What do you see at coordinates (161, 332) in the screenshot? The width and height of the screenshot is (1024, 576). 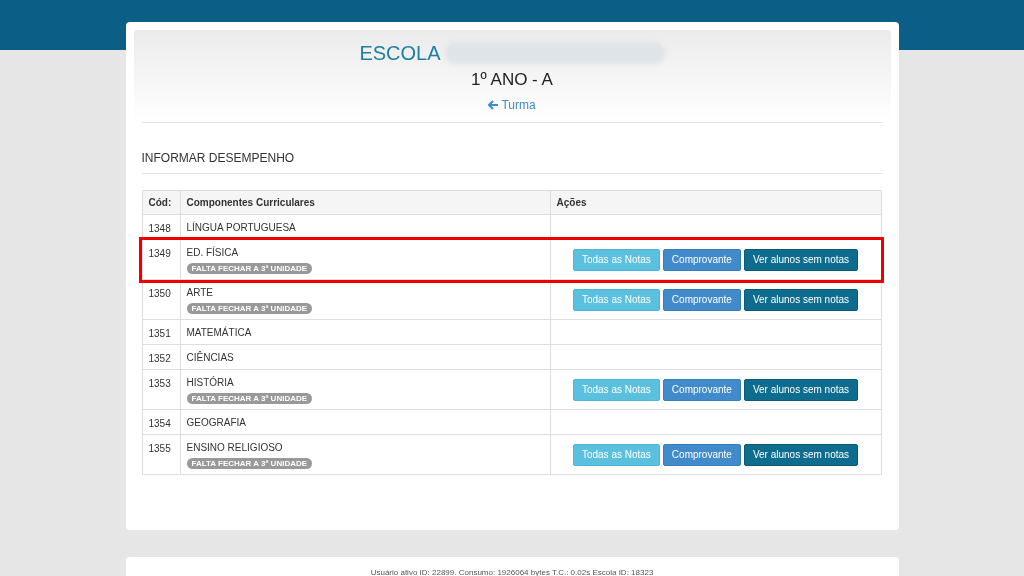 I see `code-cell: 1351` at bounding box center [161, 332].